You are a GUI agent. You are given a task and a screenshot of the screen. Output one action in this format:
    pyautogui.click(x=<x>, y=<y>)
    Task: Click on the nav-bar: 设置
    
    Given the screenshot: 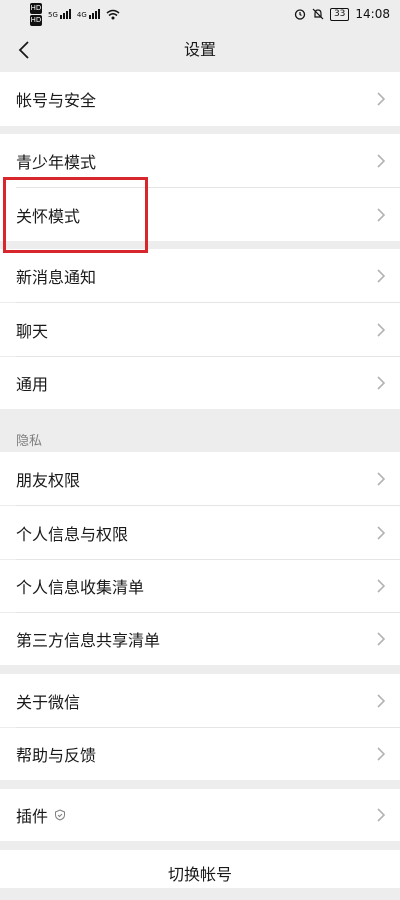 What is the action you would take?
    pyautogui.click(x=200, y=50)
    